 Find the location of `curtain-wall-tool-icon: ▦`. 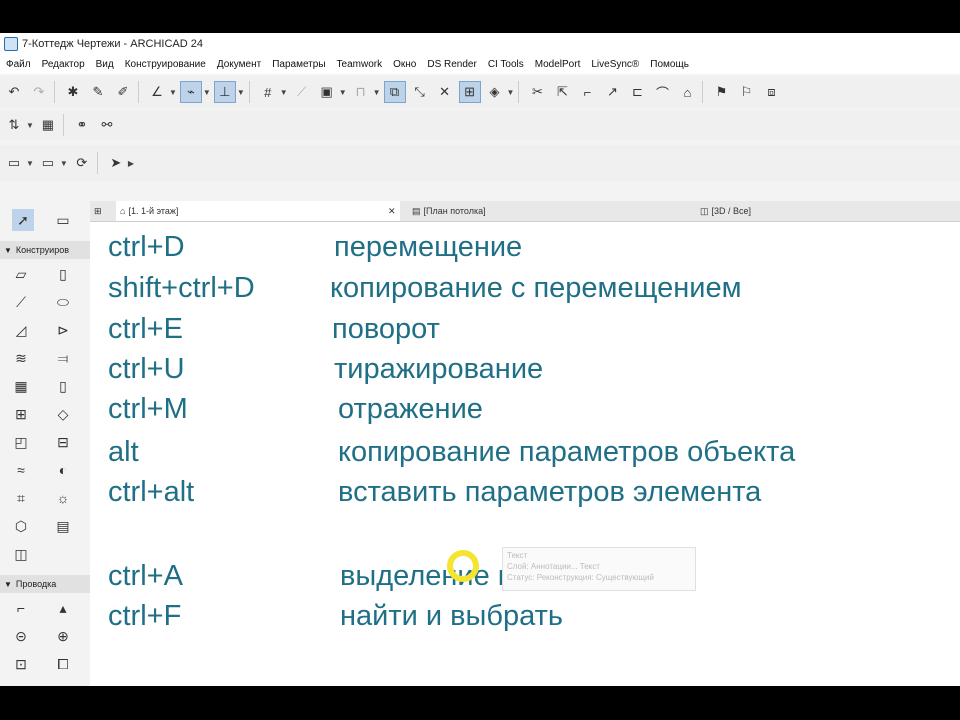

curtain-wall-tool-icon: ▦ is located at coordinates (21, 386).